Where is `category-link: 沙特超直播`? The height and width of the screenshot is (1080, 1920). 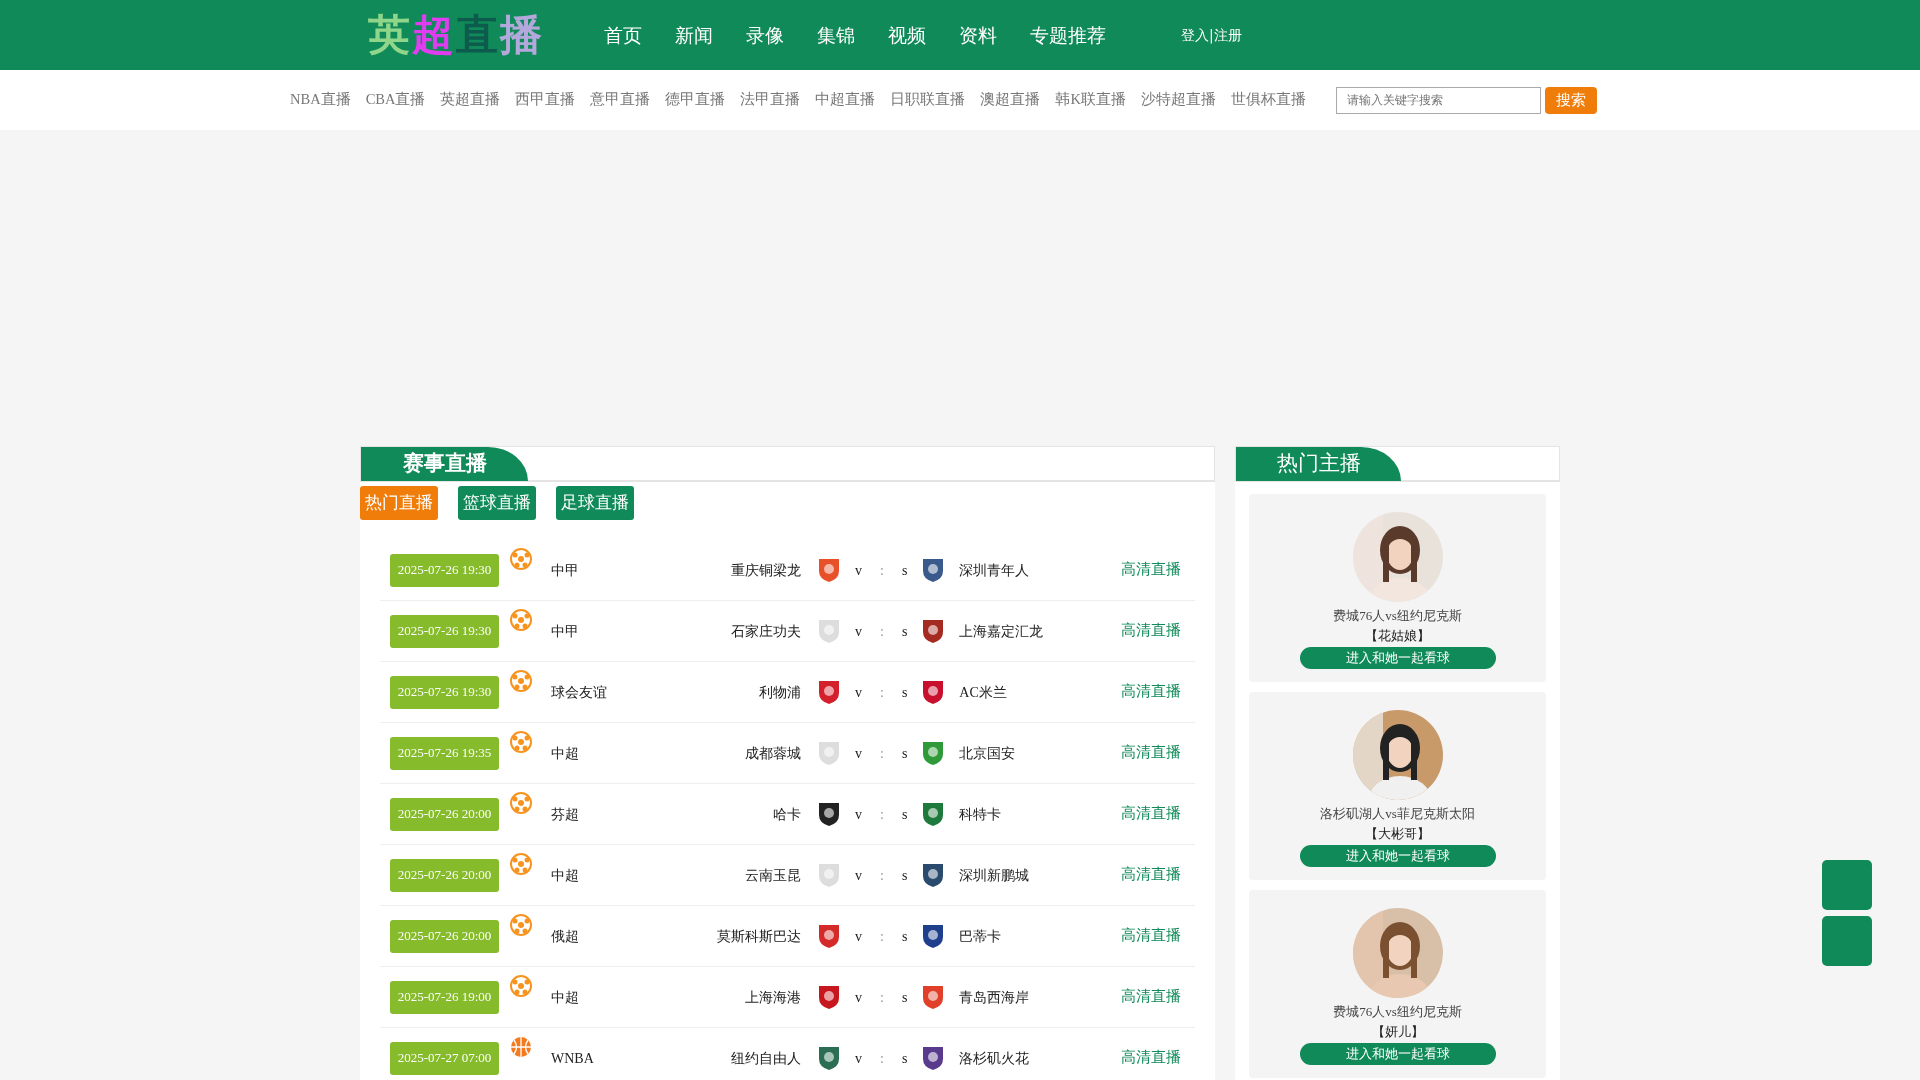
category-link: 沙特超直播 is located at coordinates (1178, 100).